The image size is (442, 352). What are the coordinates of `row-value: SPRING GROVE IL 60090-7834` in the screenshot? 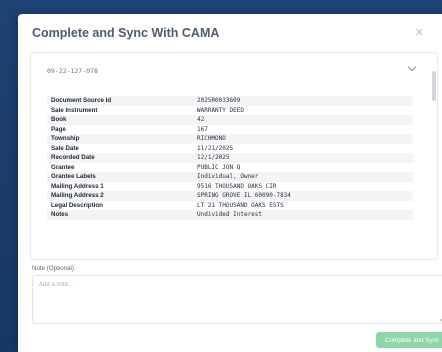 It's located at (303, 196).